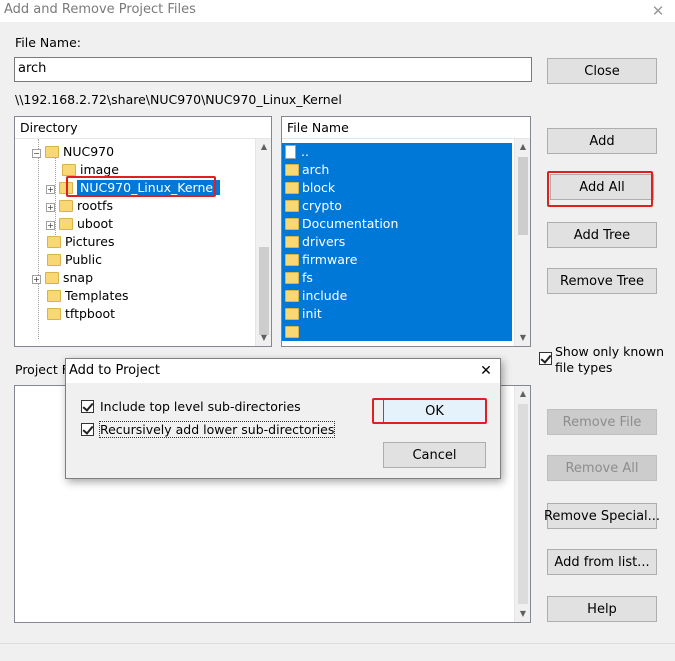  Describe the element at coordinates (602, 235) in the screenshot. I see `add-tree-button: Add Tree` at that location.